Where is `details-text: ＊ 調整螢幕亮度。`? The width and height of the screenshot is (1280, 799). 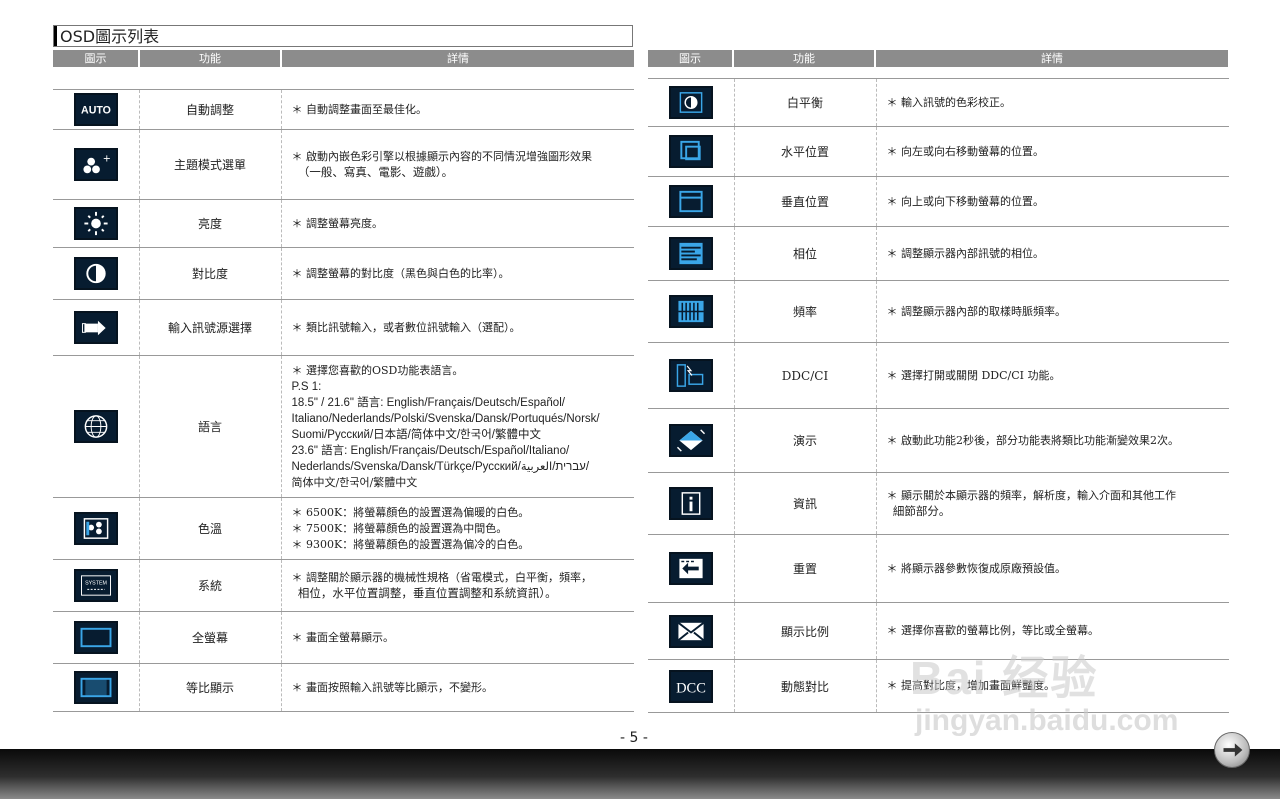 details-text: ＊ 調整螢幕亮度。 is located at coordinates (337, 223).